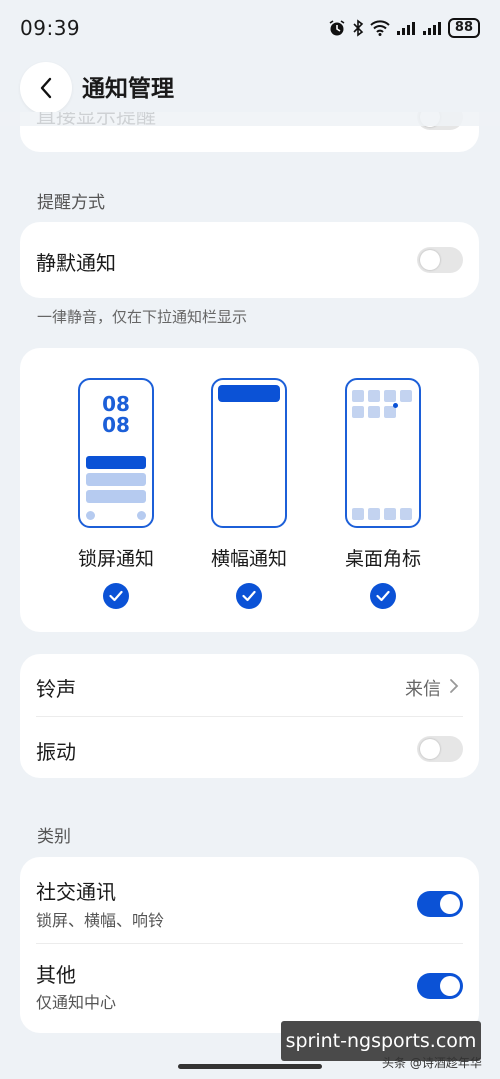  What do you see at coordinates (142, 317) in the screenshot?
I see `silent-description: 一律静音，仅在下拉通知栏显示` at bounding box center [142, 317].